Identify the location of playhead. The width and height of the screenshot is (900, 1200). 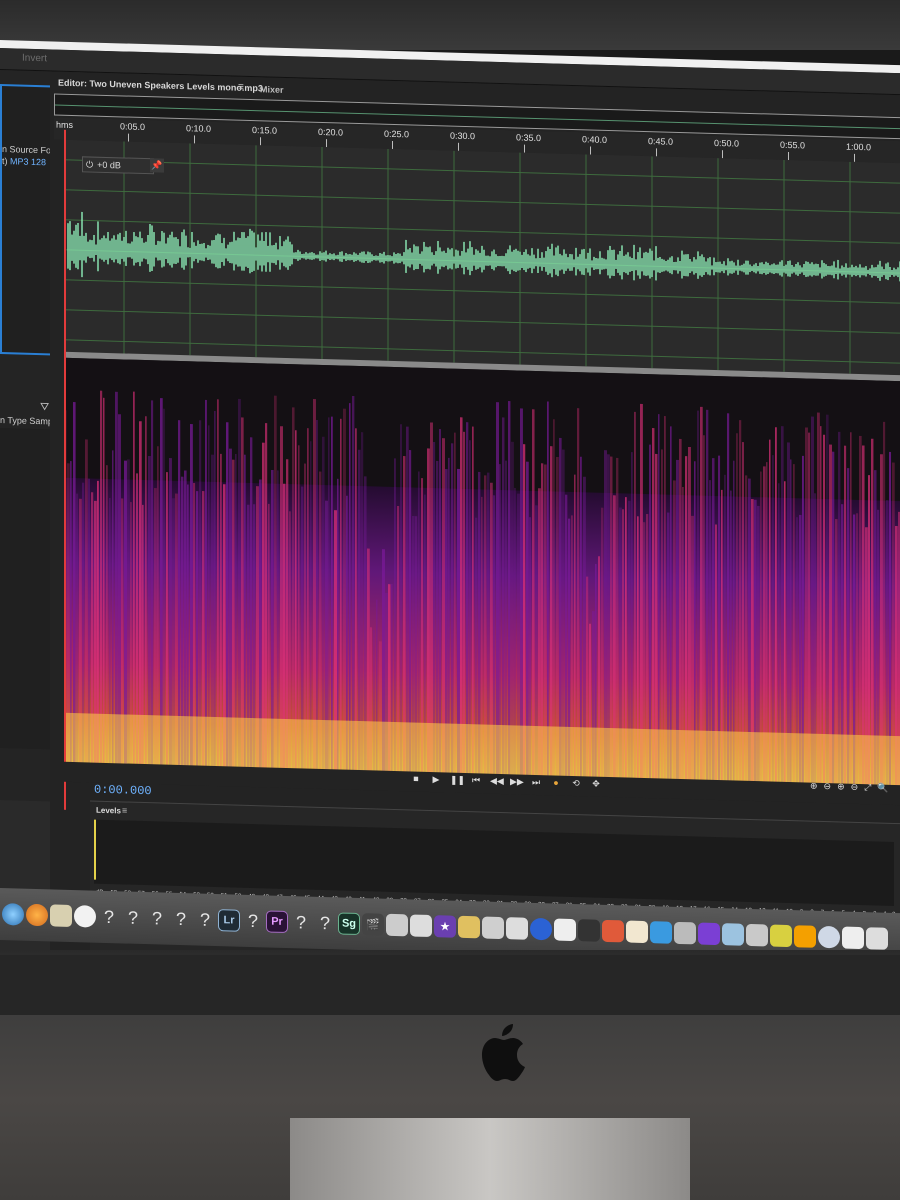
(65, 469).